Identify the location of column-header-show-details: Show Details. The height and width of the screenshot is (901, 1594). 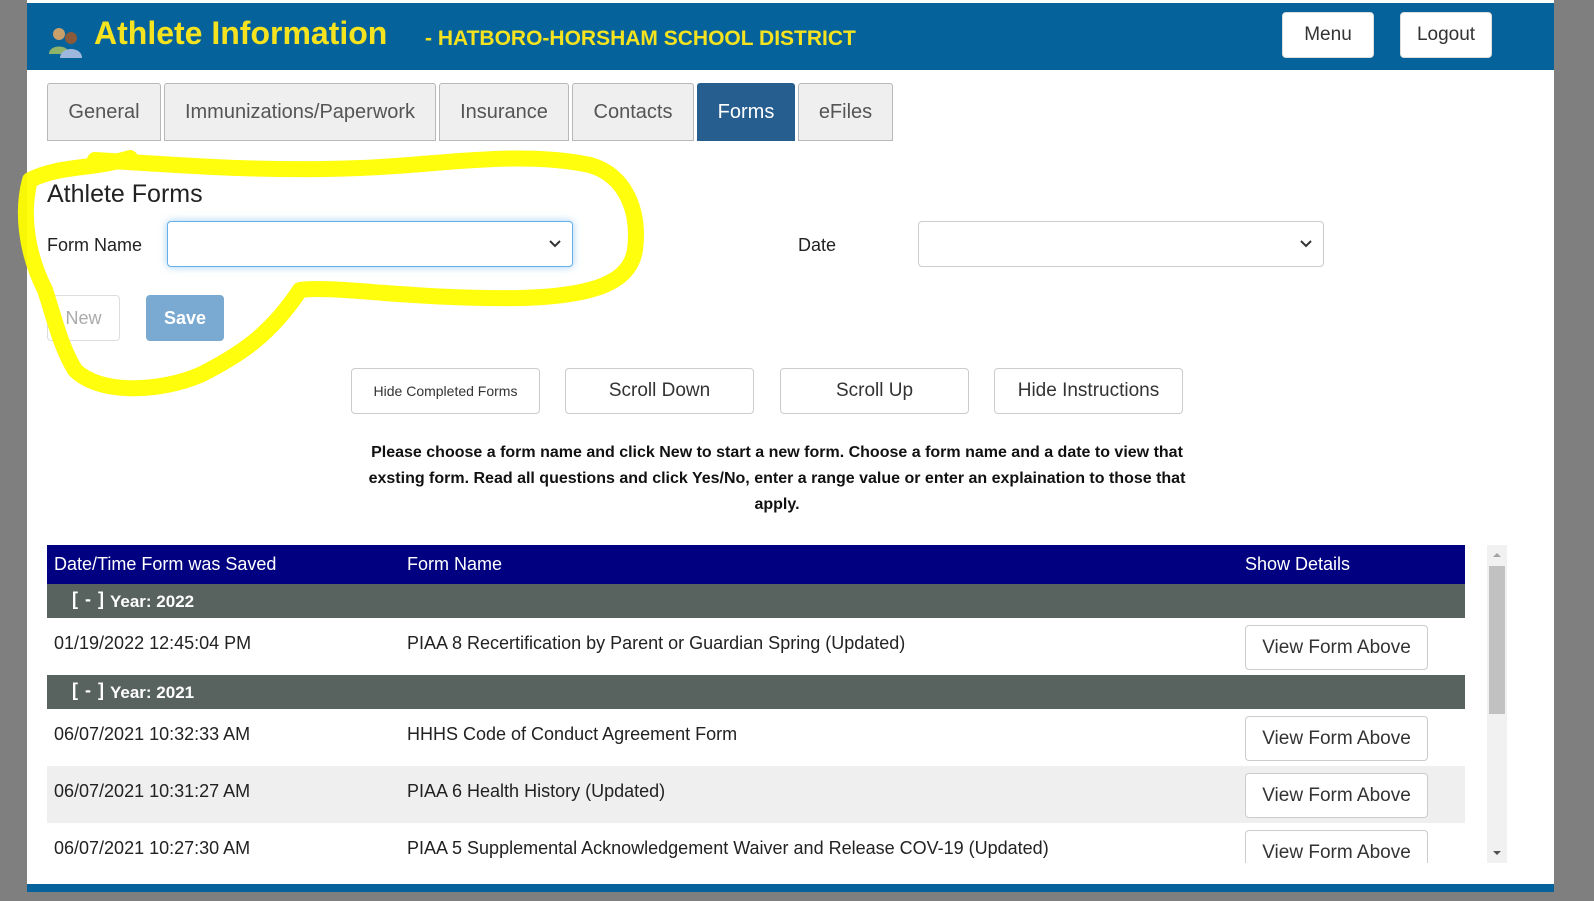
(1298, 564).